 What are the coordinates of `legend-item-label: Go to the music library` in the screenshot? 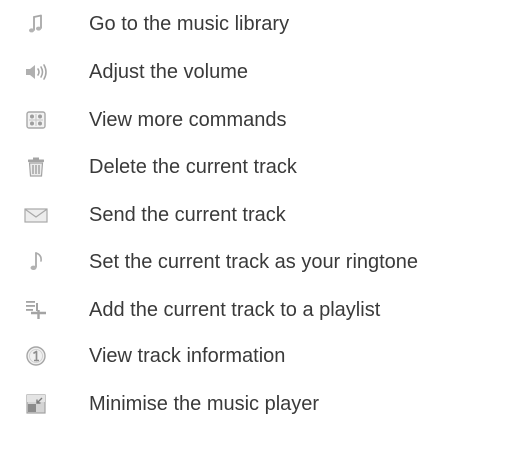 It's located at (189, 24).